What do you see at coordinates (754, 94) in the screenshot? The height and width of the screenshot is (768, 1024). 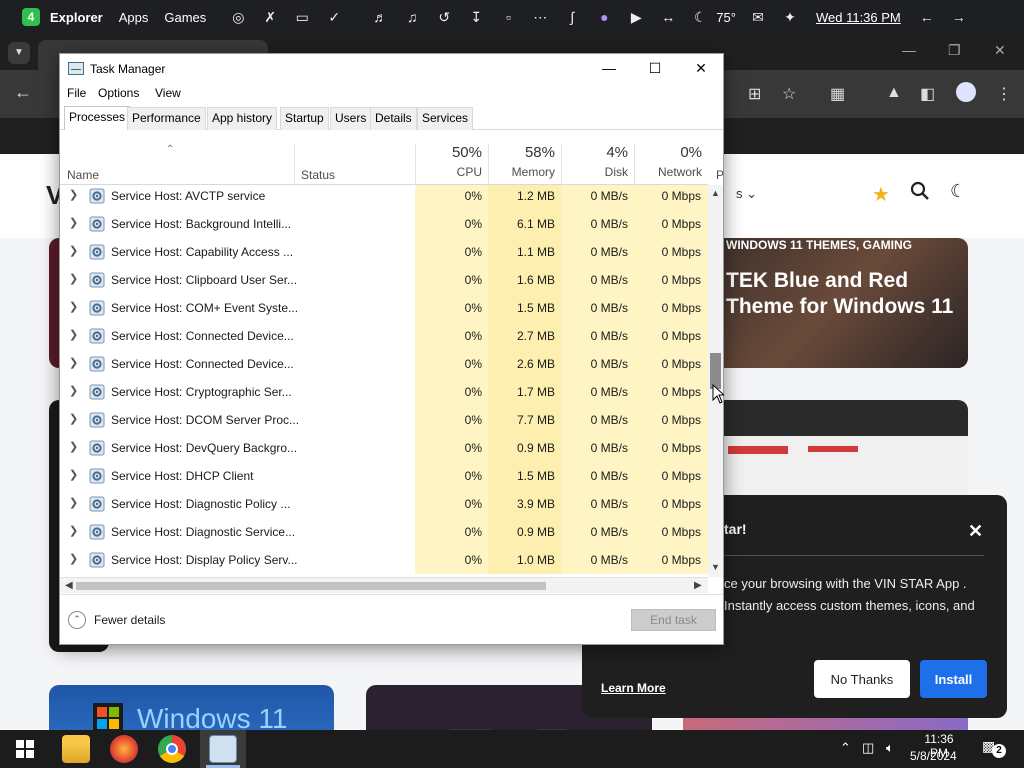 I see `install-app-icon: ⊞` at bounding box center [754, 94].